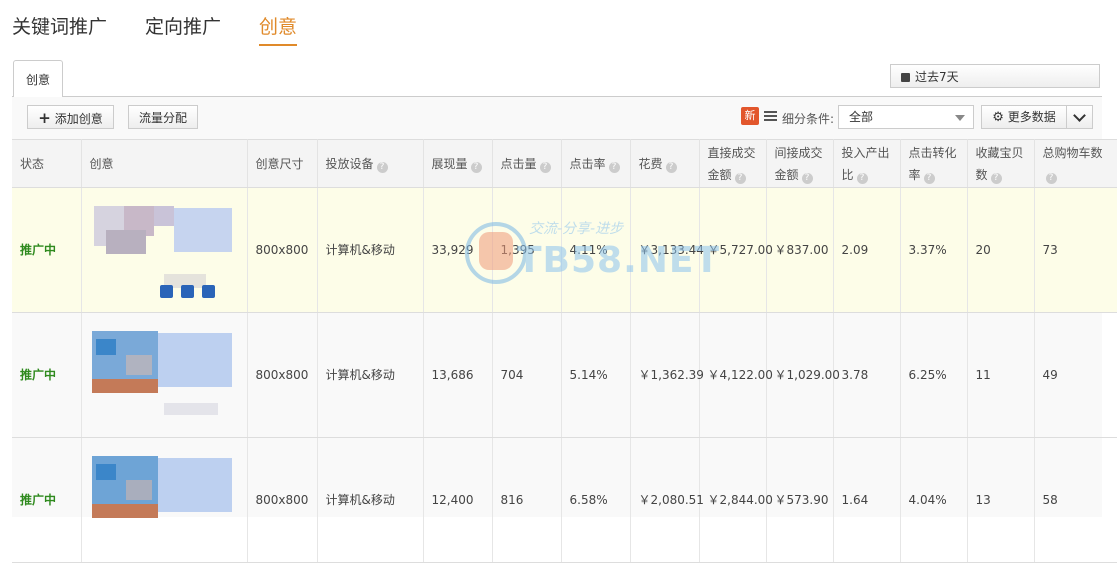 This screenshot has height=563, width=1117. I want to click on cart-cell: 58, so click(1075, 500).